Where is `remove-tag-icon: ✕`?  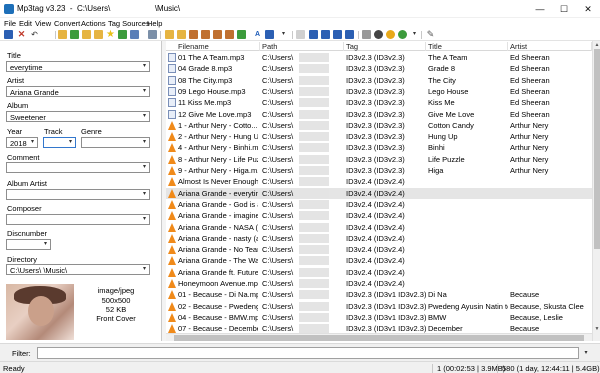 remove-tag-icon: ✕ is located at coordinates (21, 34).